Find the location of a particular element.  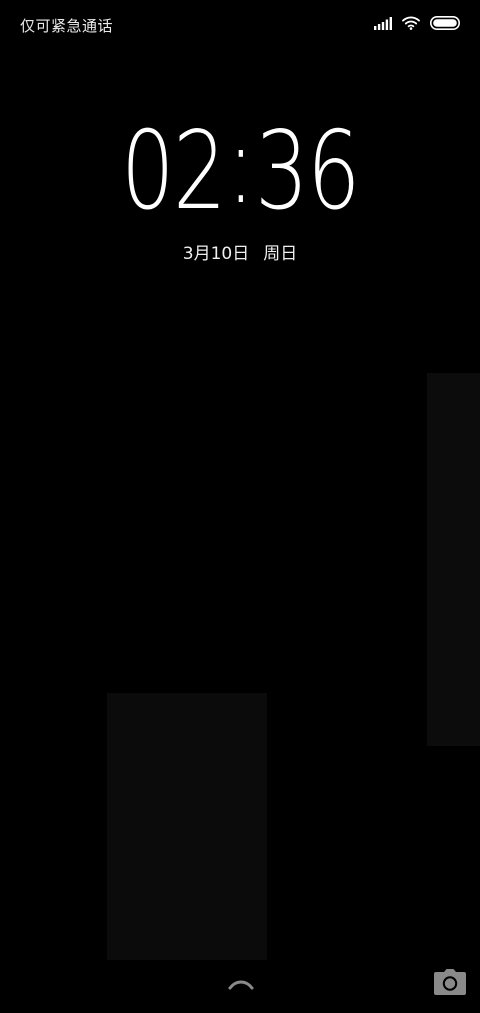

battery-icon is located at coordinates (445, 23).